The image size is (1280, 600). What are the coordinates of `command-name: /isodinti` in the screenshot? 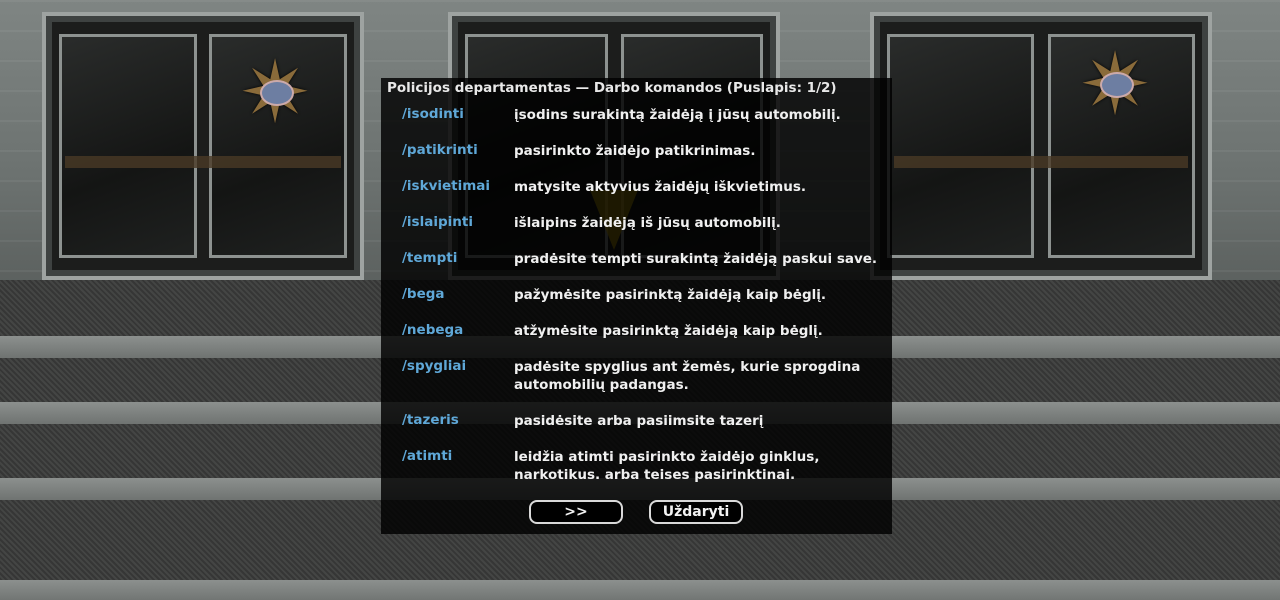 It's located at (433, 114).